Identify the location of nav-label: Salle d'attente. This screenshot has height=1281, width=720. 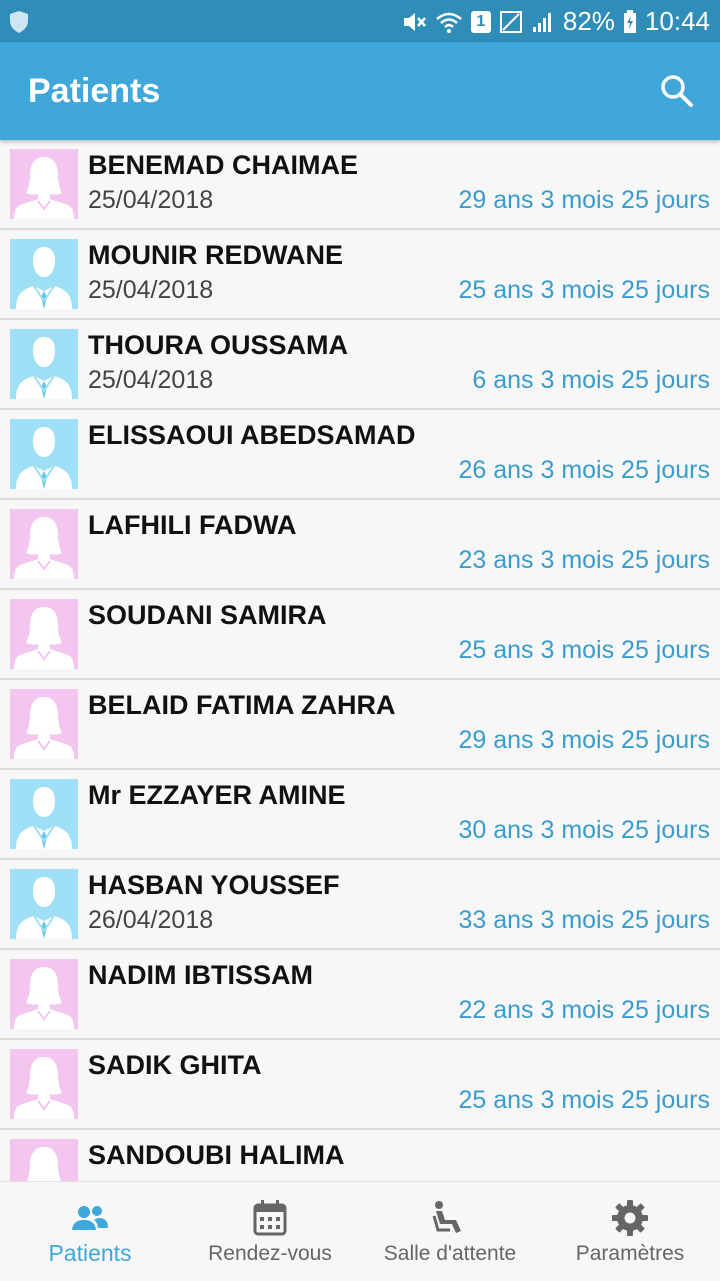
(450, 1253).